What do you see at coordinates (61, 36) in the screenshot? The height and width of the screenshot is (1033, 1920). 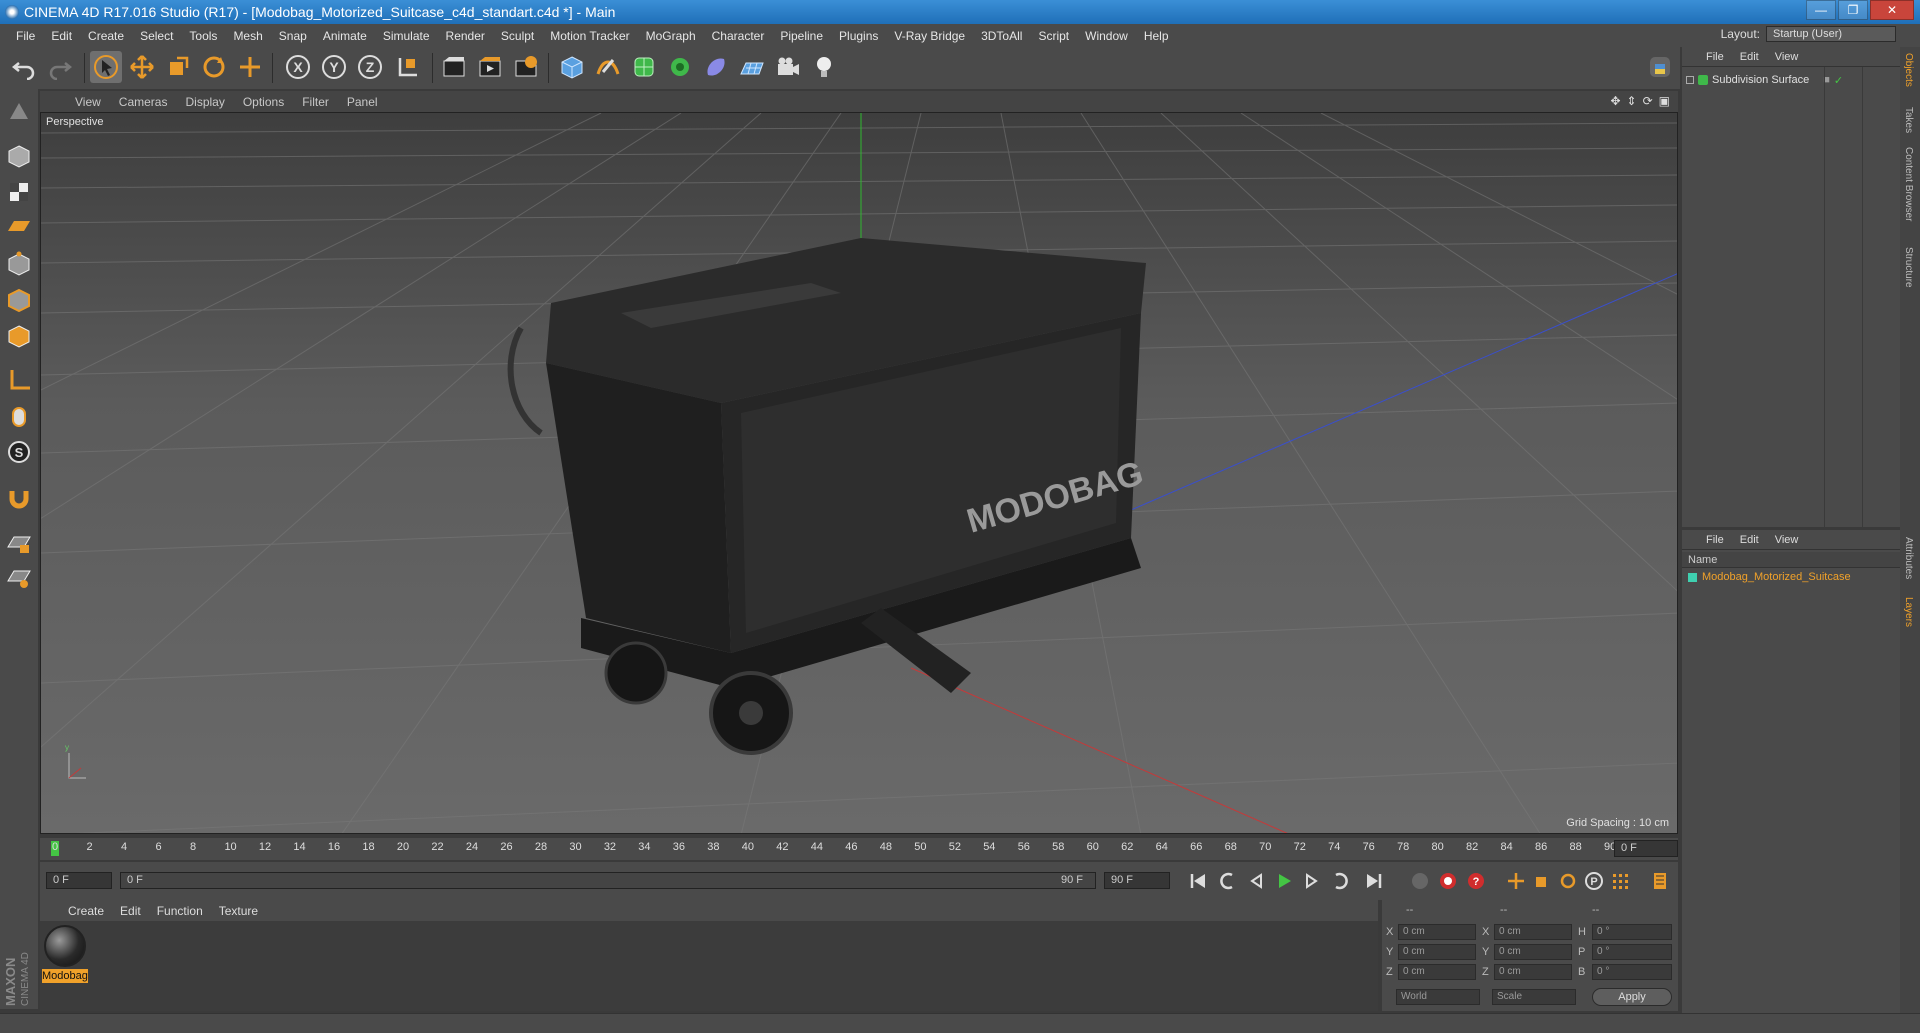 I see `menu-edit: Edit` at bounding box center [61, 36].